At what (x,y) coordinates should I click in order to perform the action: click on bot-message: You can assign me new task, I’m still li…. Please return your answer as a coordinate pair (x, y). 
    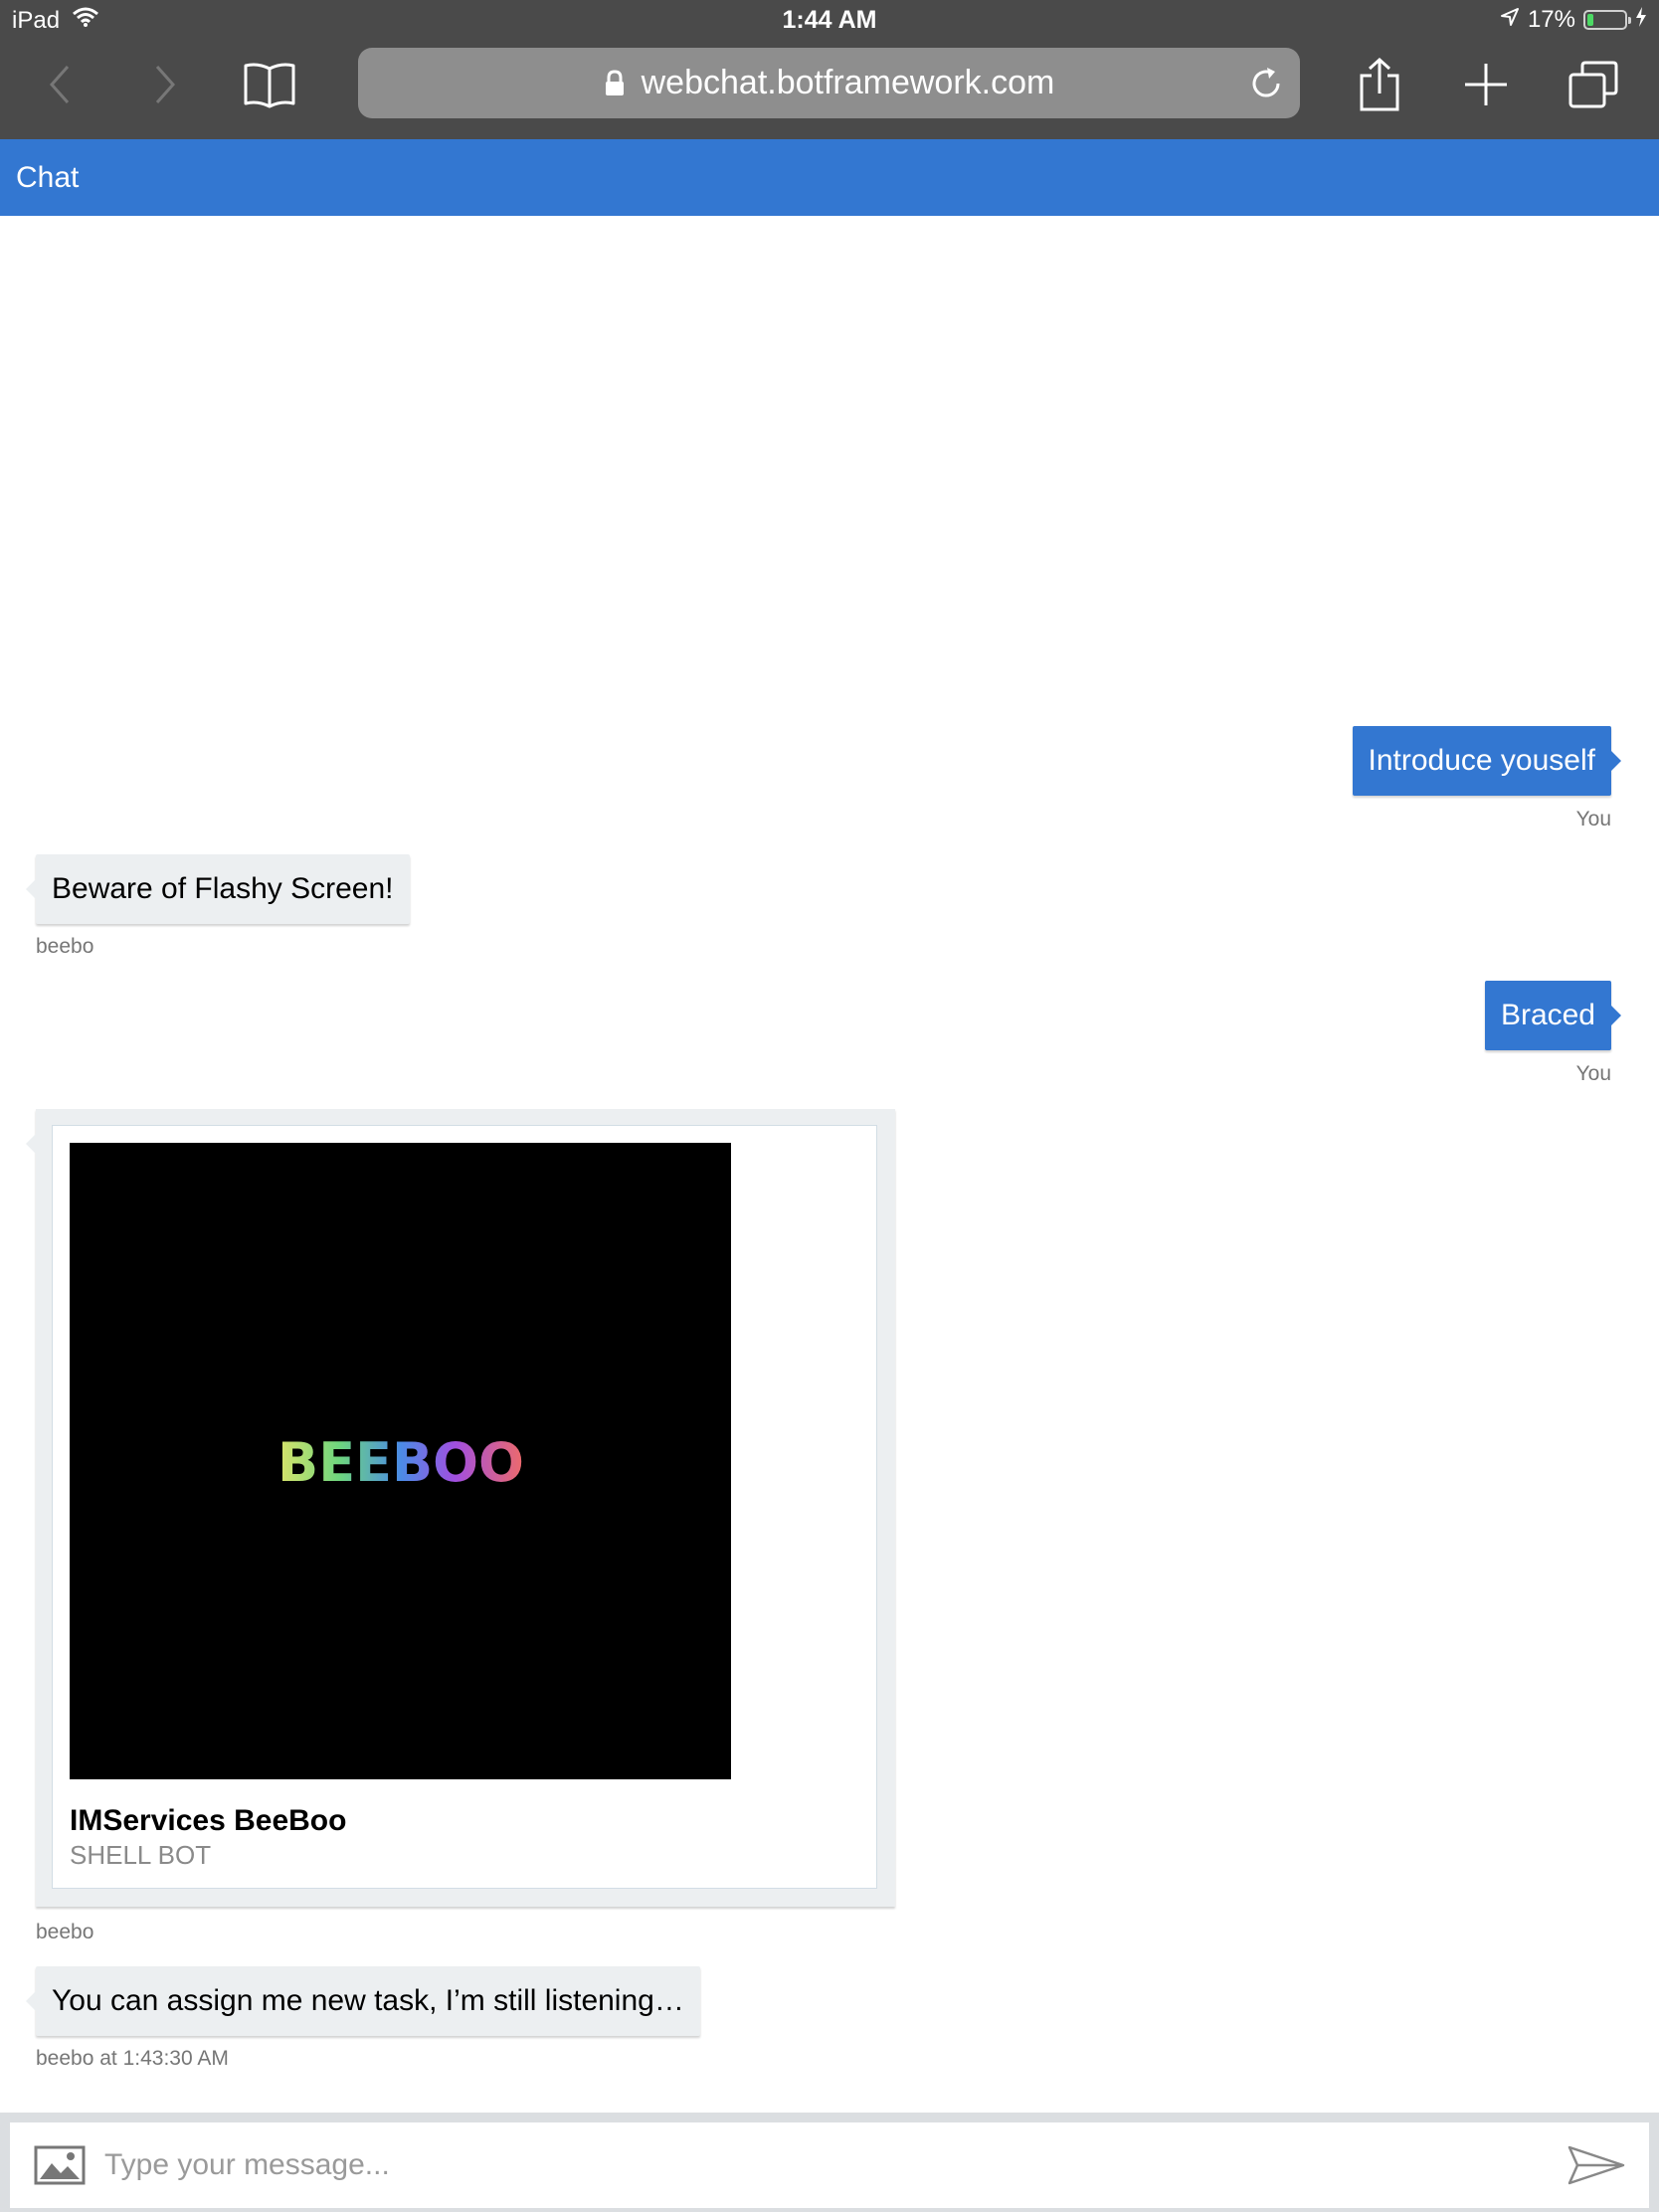
    Looking at the image, I should click on (363, 2001).